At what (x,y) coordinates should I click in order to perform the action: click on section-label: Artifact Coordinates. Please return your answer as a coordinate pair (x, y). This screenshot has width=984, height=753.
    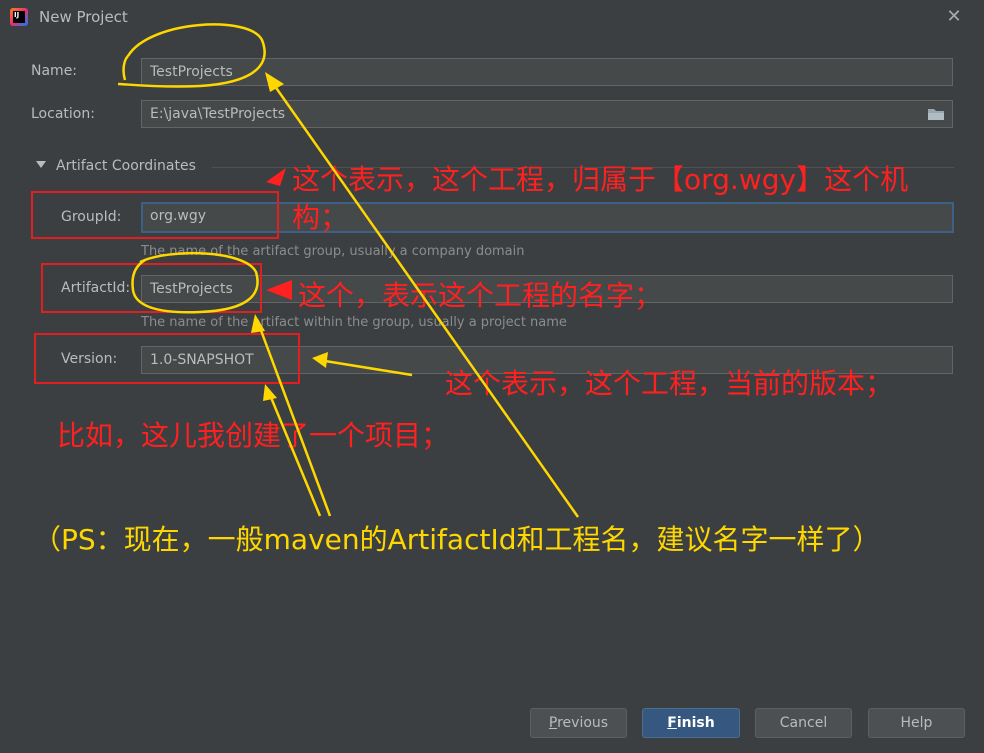
    Looking at the image, I should click on (126, 166).